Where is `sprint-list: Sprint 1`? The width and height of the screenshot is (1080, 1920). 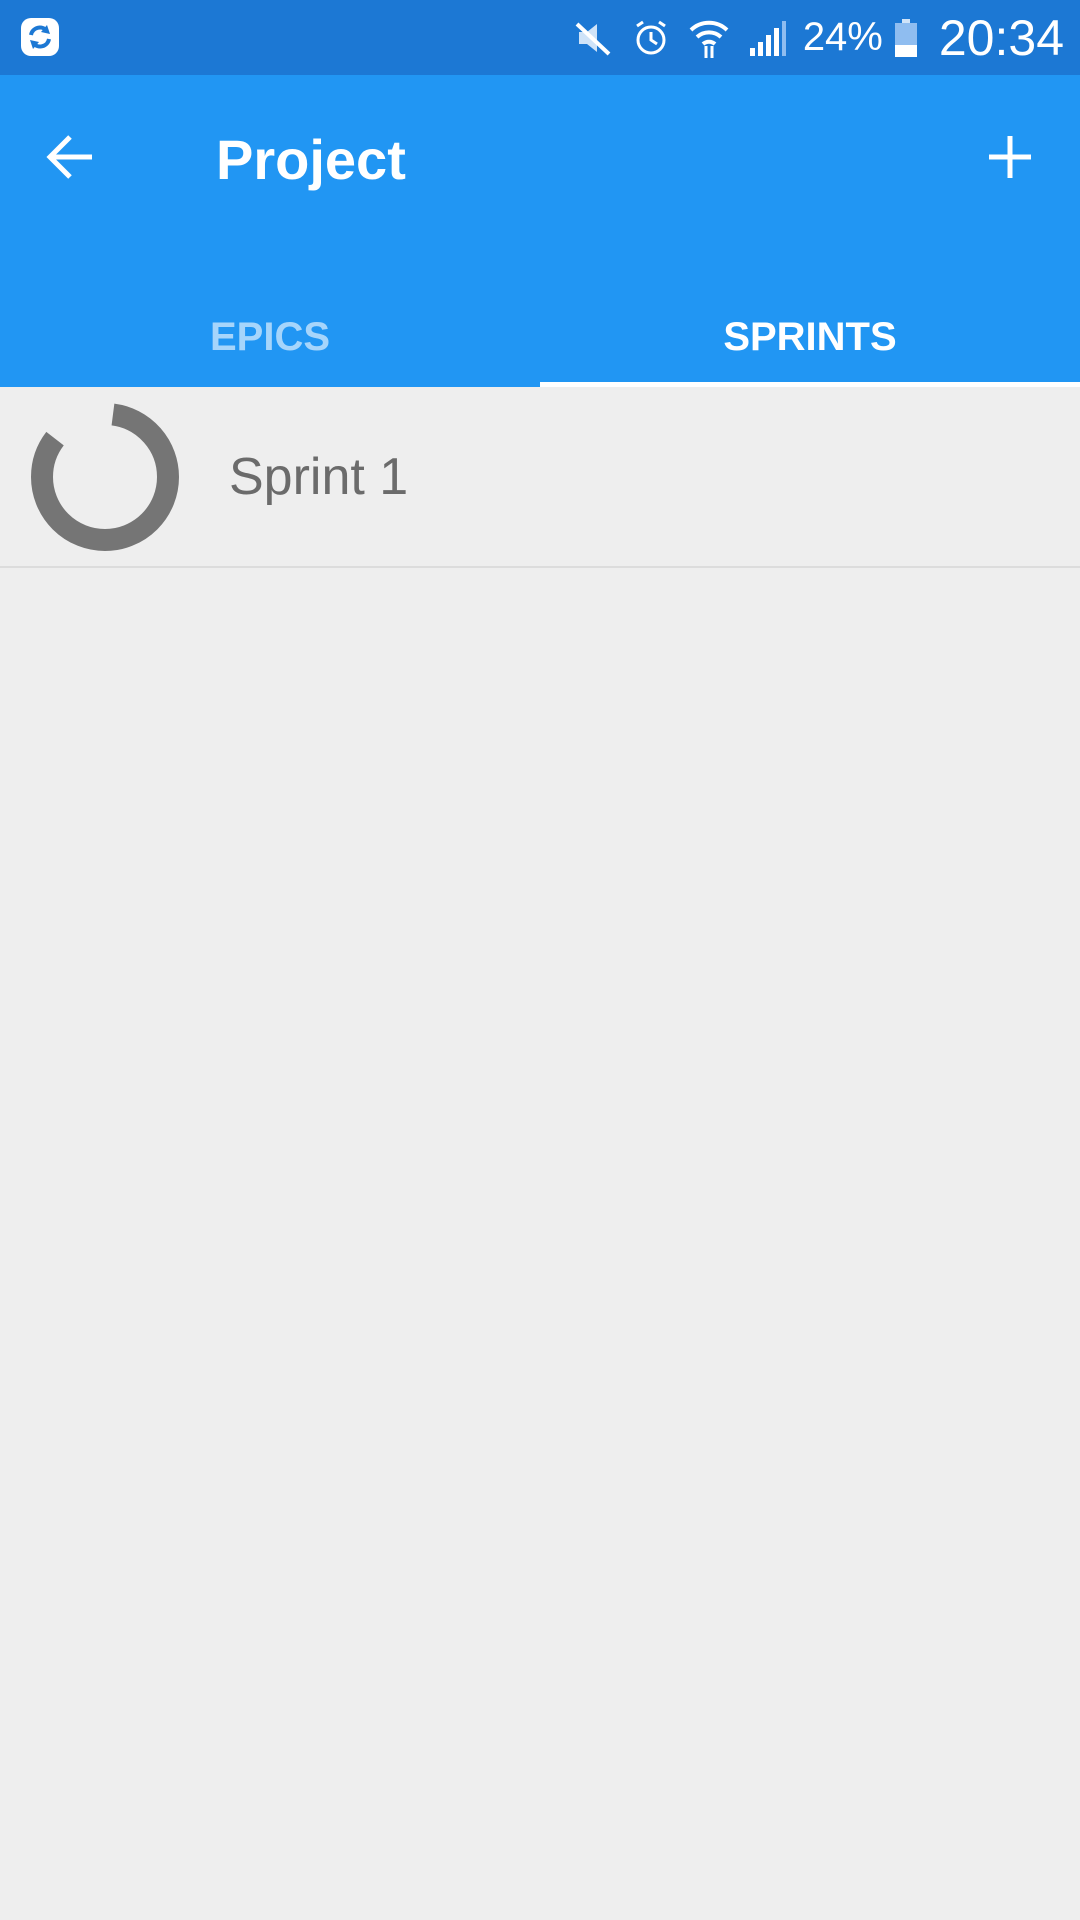
sprint-list: Sprint 1 is located at coordinates (540, 477).